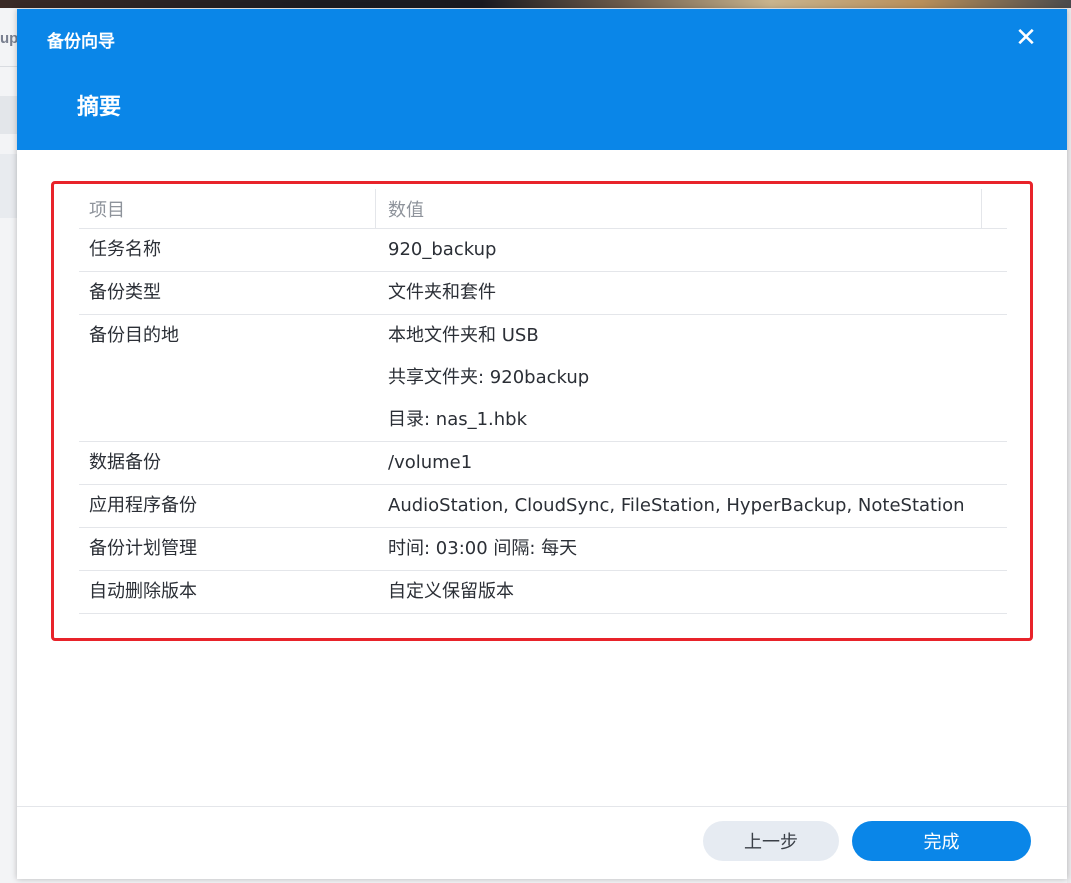 This screenshot has height=883, width=1071. I want to click on row-item-label: 备份类型, so click(227, 293).